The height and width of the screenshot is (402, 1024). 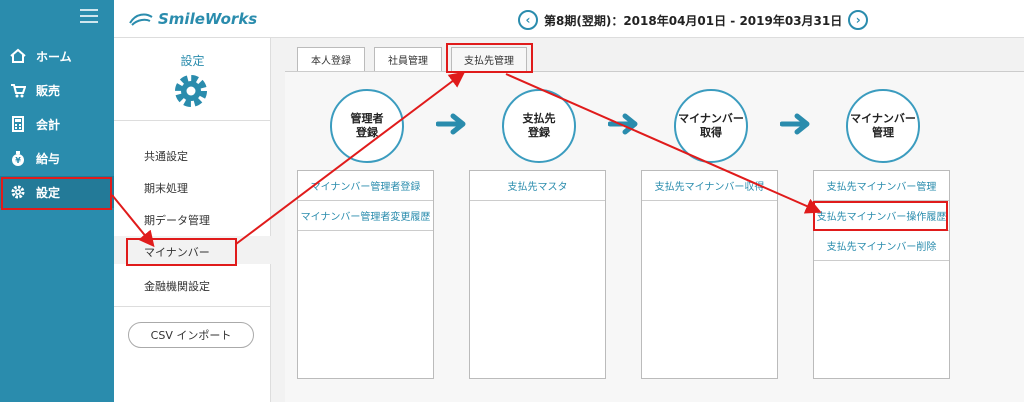 What do you see at coordinates (880, 216) in the screenshot?
I see `operation-history-highlight-box` at bounding box center [880, 216].